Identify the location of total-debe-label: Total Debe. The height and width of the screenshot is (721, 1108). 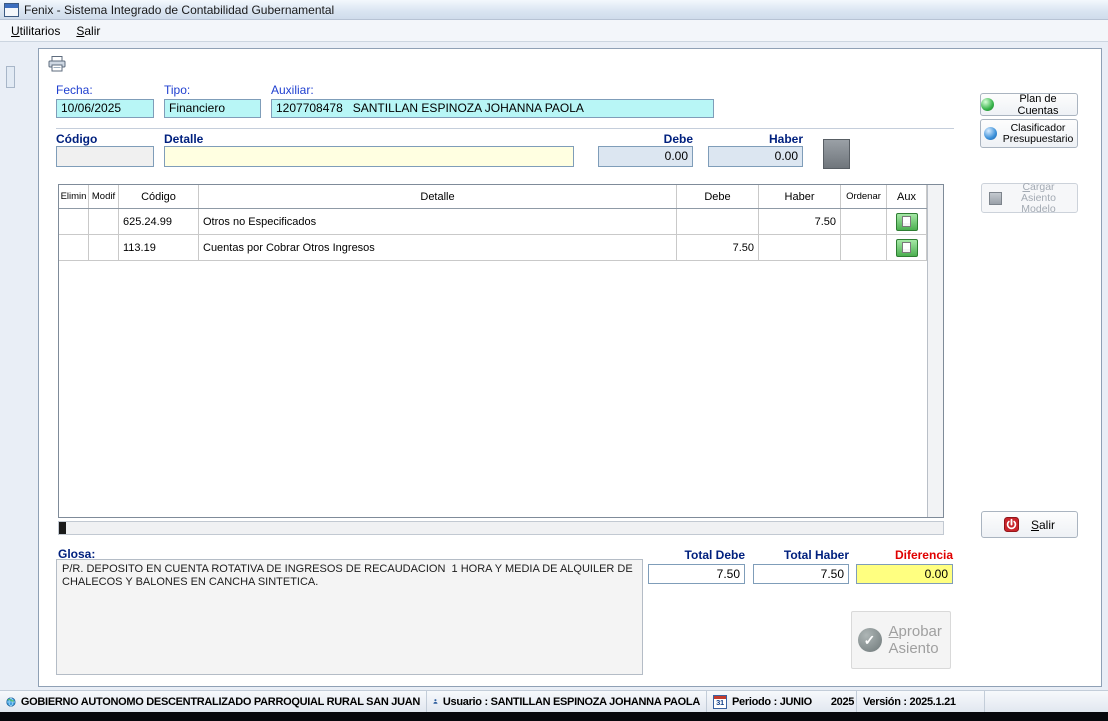
(714, 555).